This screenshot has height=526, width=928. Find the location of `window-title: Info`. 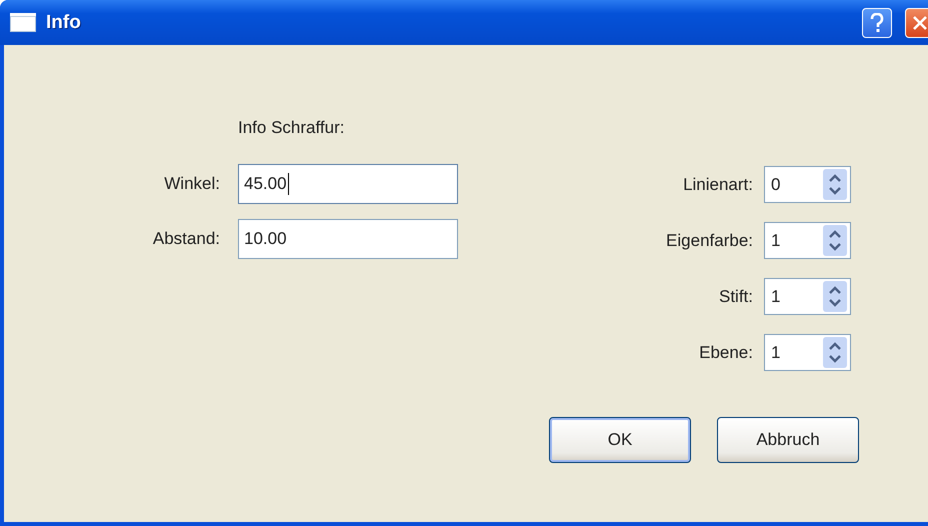

window-title: Info is located at coordinates (64, 23).